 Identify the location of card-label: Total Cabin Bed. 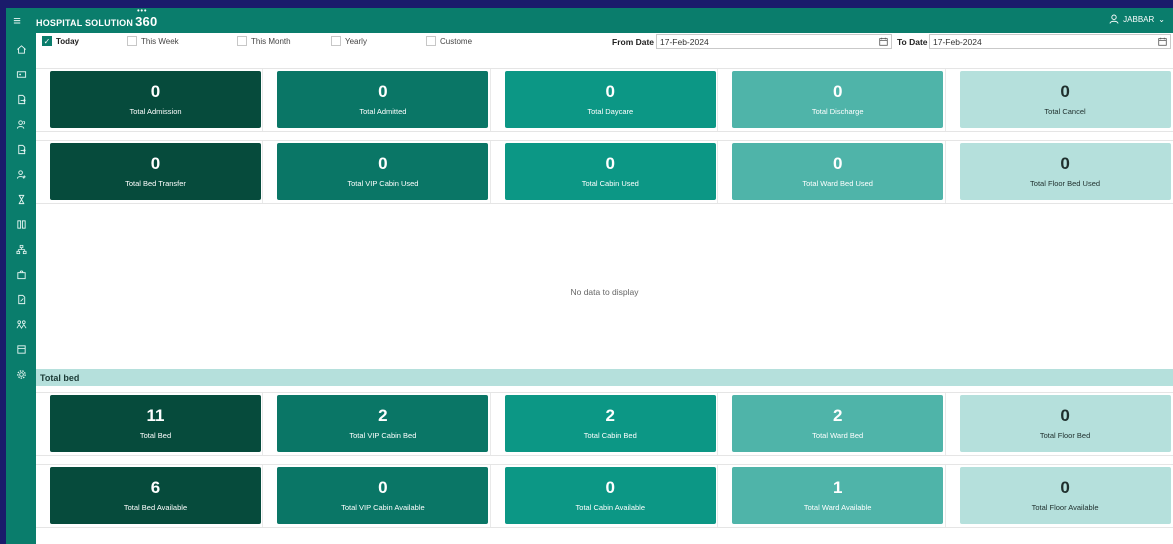
(610, 435).